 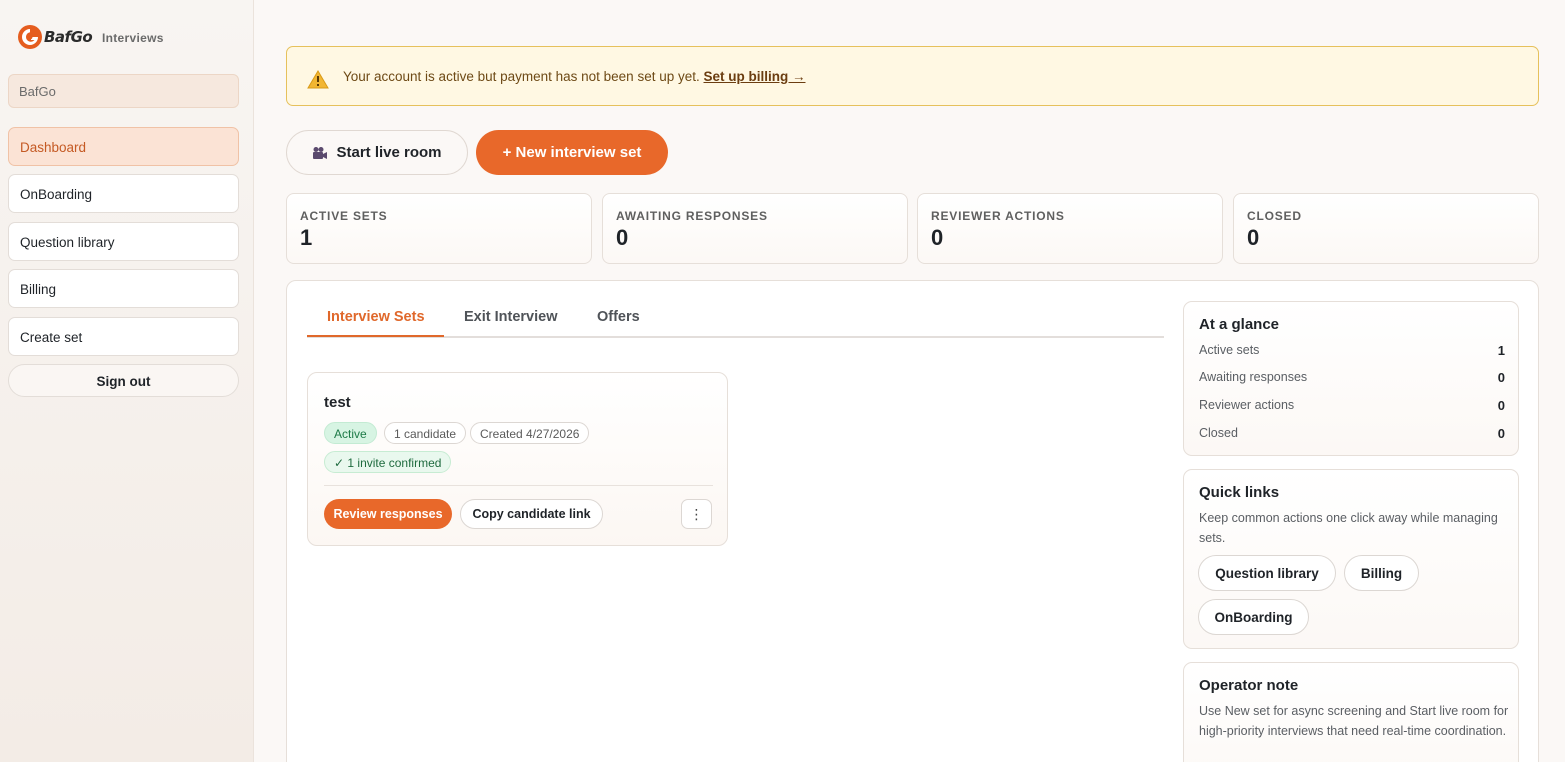 I want to click on start-live-room-label: Start live room, so click(x=389, y=152).